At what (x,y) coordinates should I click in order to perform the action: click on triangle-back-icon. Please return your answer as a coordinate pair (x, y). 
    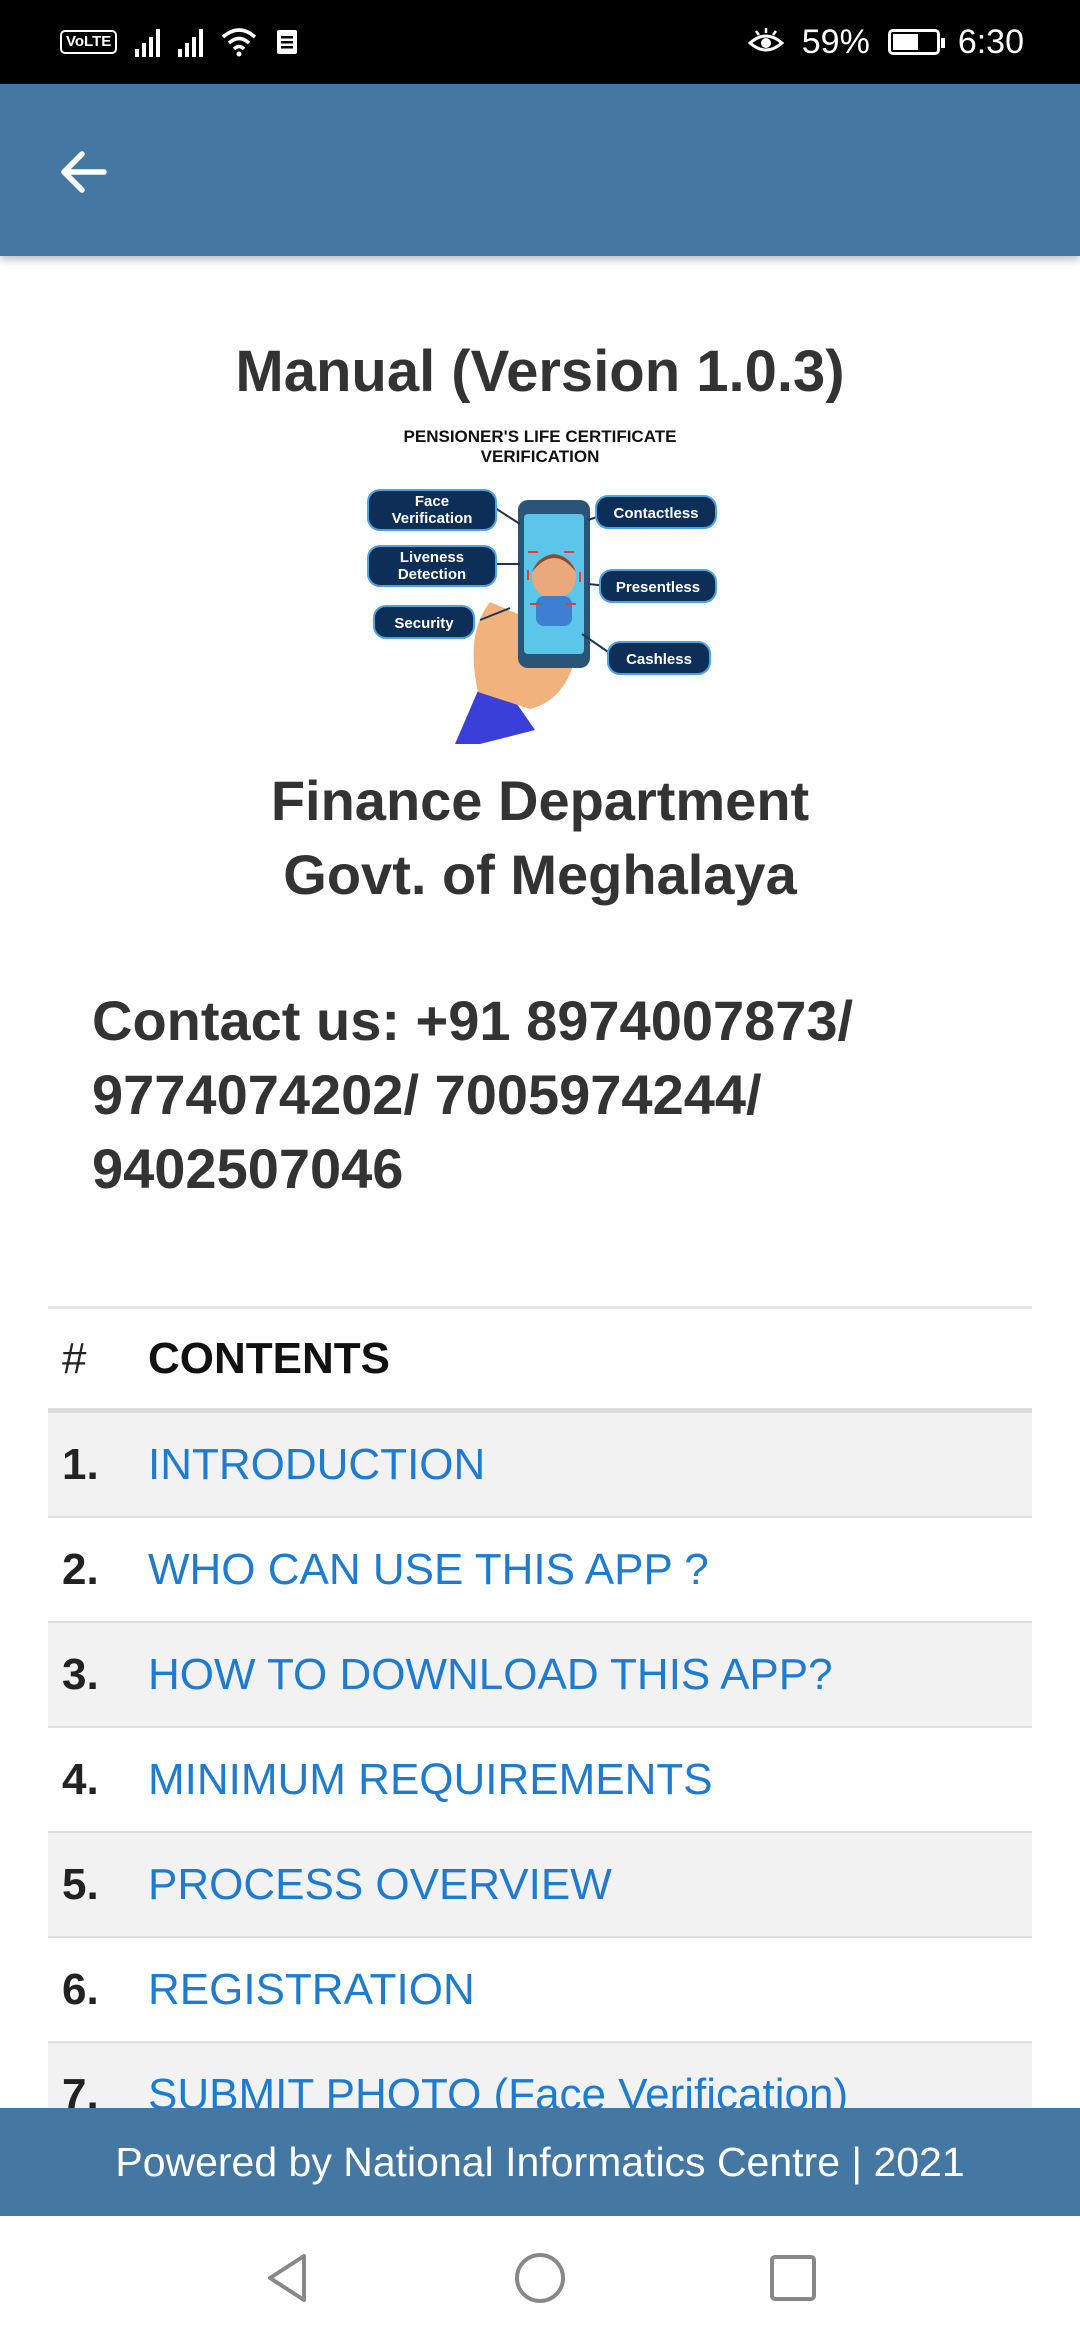
    Looking at the image, I should click on (286, 2278).